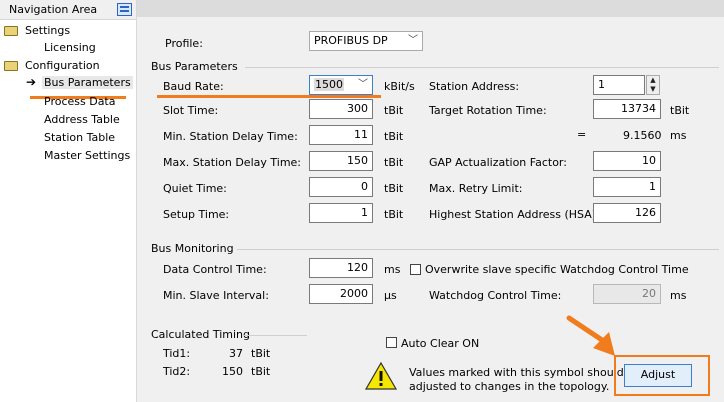 The image size is (724, 402). What do you see at coordinates (236, 353) in the screenshot?
I see `tid1-value: 37` at bounding box center [236, 353].